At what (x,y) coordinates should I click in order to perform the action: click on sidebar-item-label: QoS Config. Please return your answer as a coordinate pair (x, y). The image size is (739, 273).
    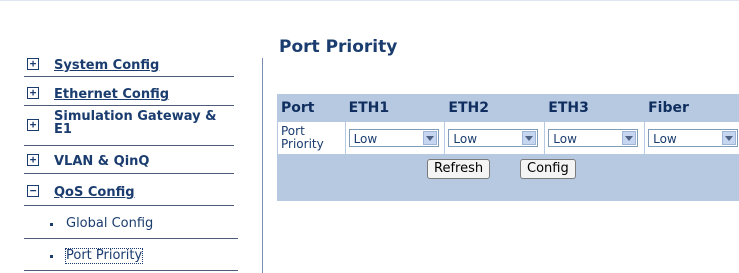
    Looking at the image, I should click on (94, 192).